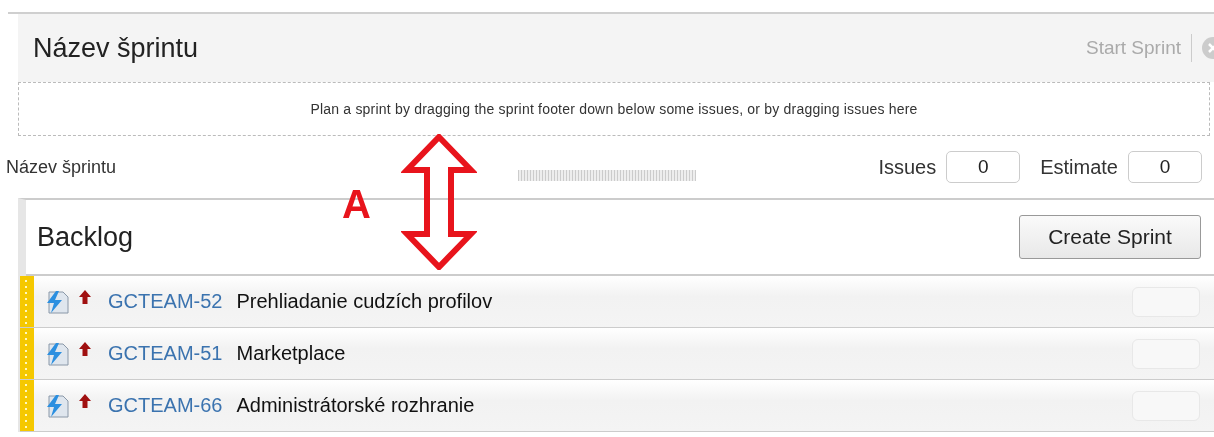 The width and height of the screenshot is (1214, 437). I want to click on double-arrow-icon, so click(439, 202).